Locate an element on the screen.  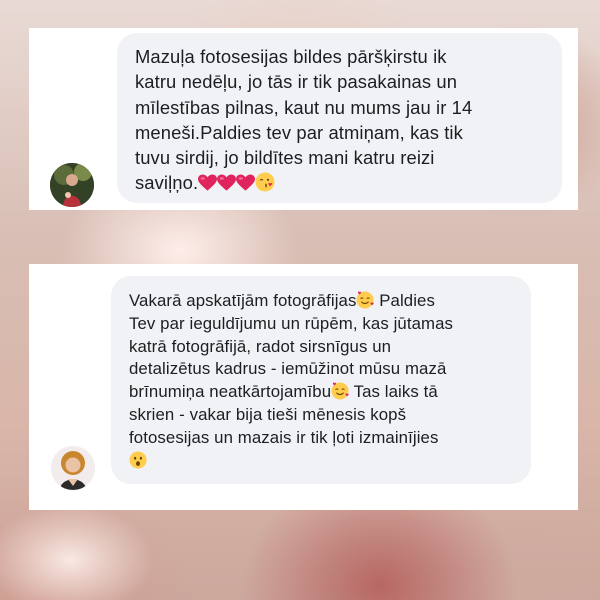
comment-2-line-1-text: Vakarā apskatījām fotogrāfijas is located at coordinates (243, 300).